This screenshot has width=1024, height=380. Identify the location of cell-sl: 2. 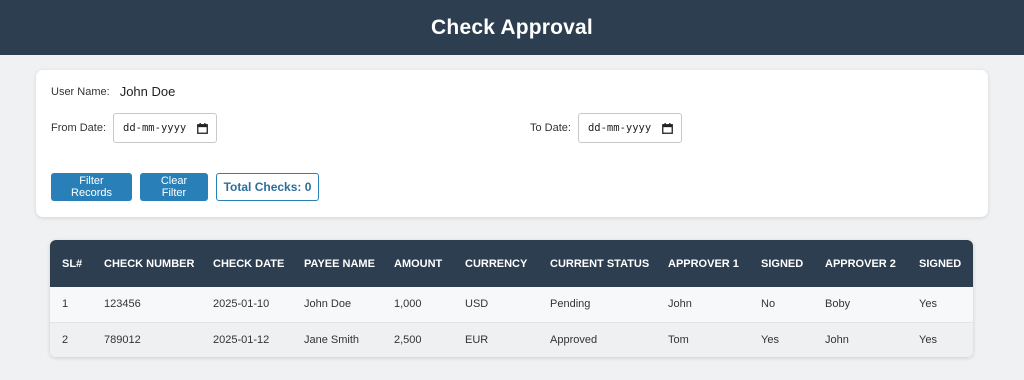
(65, 339).